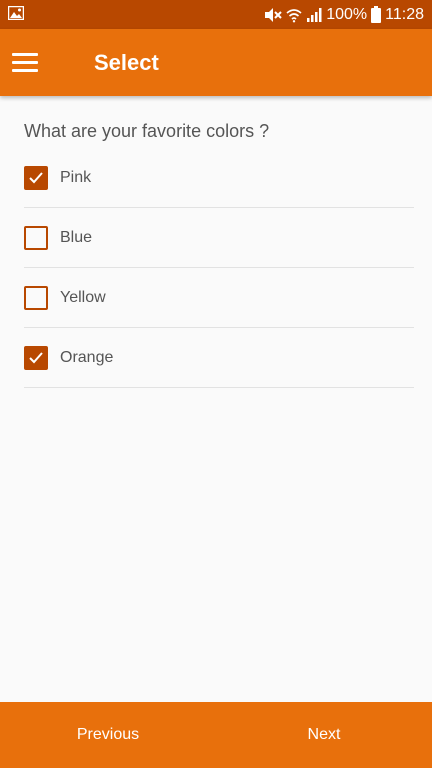 The image size is (432, 768). I want to click on checkbox-orange, so click(36, 358).